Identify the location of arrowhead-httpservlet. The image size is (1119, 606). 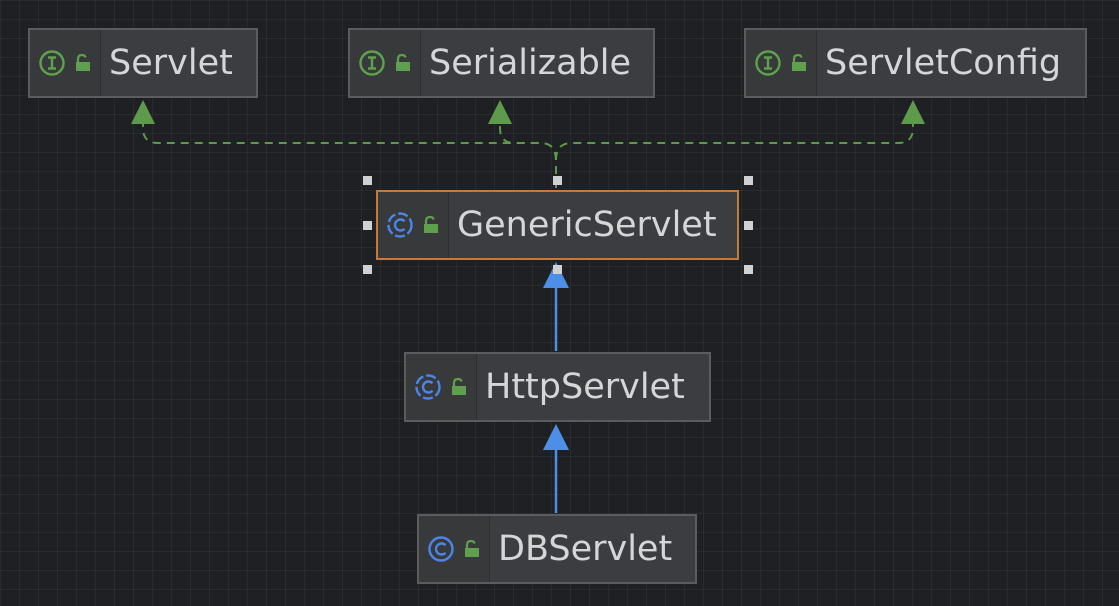
(556, 437).